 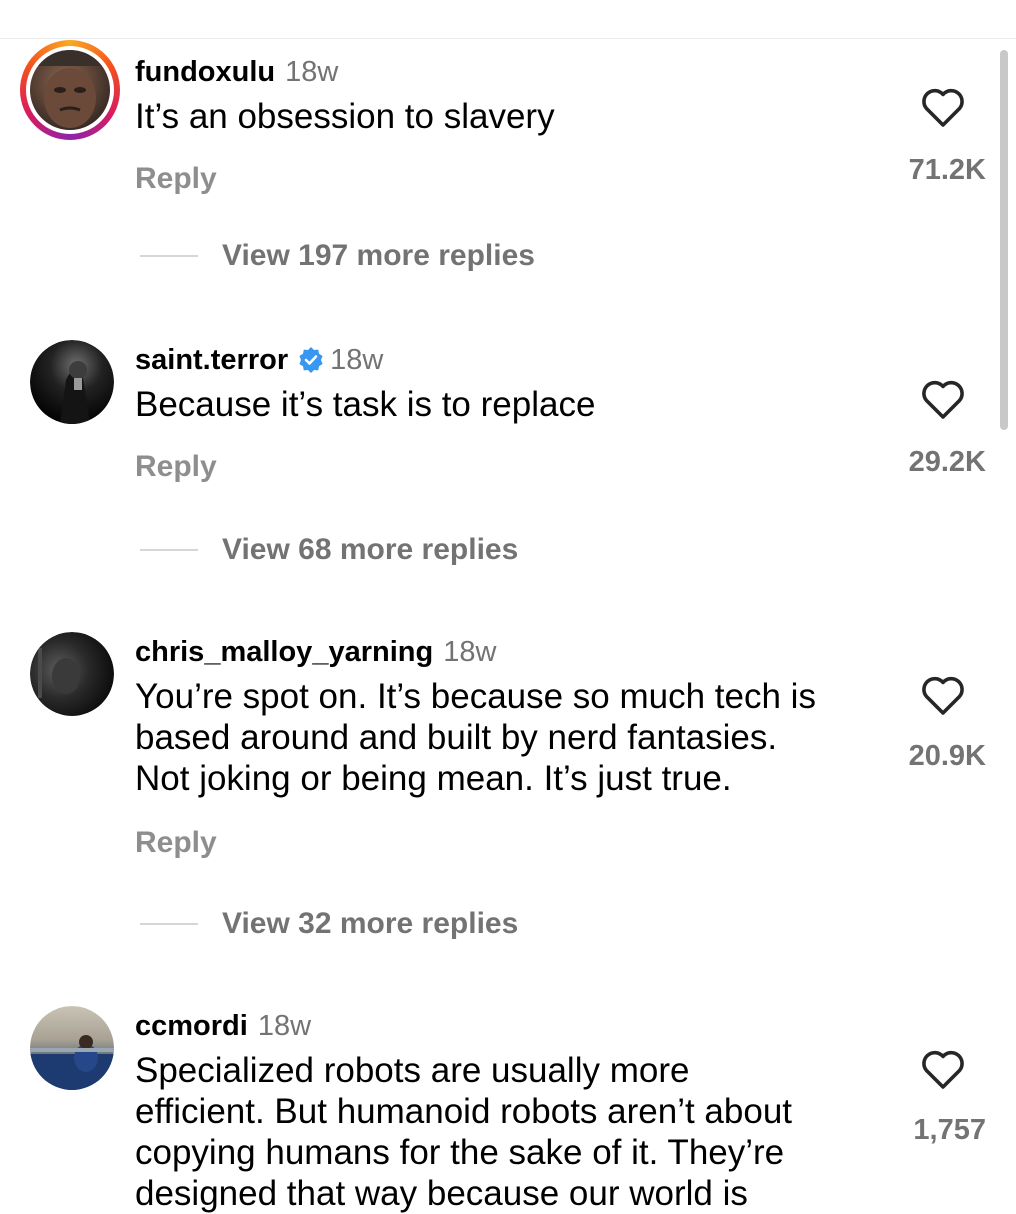 I want to click on username: saint.terror, so click(x=211, y=360).